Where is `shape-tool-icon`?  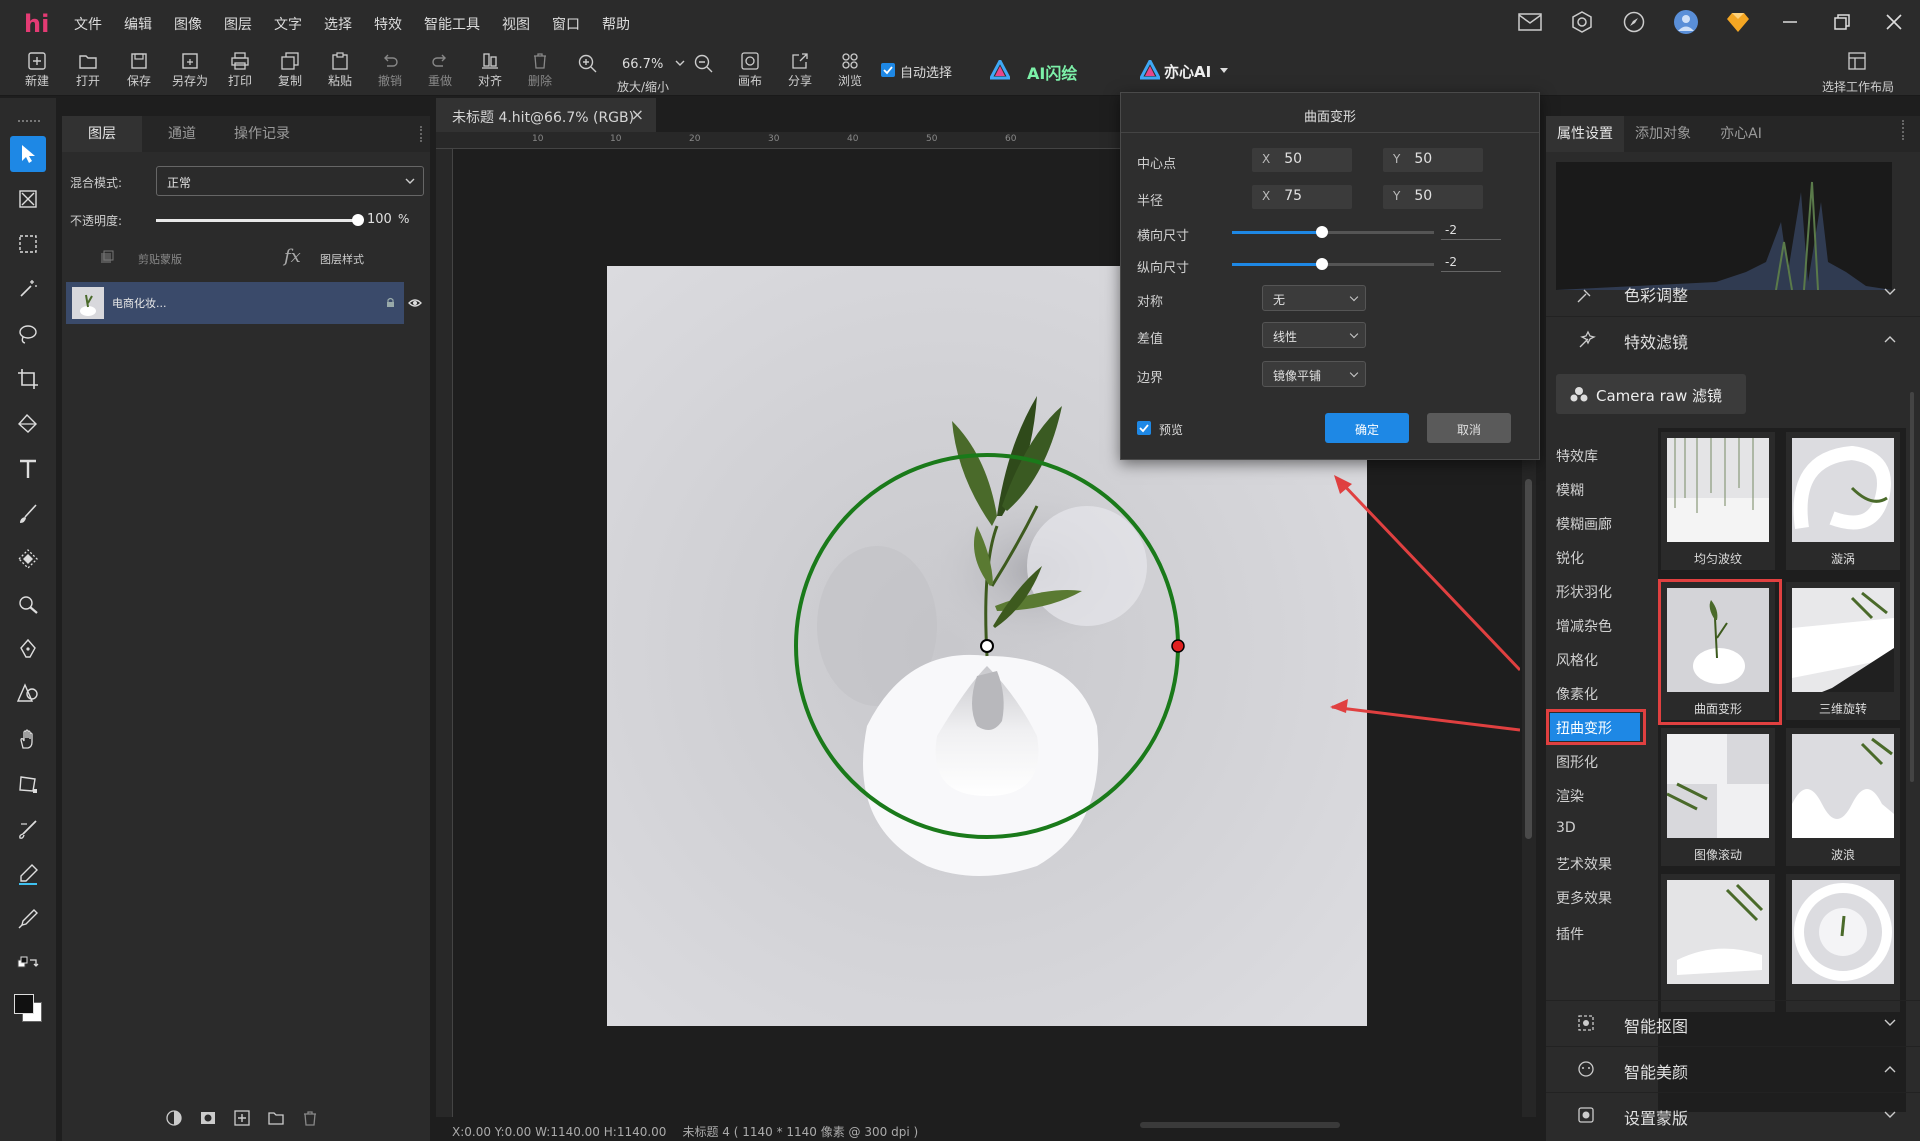
shape-tool-icon is located at coordinates (28, 694).